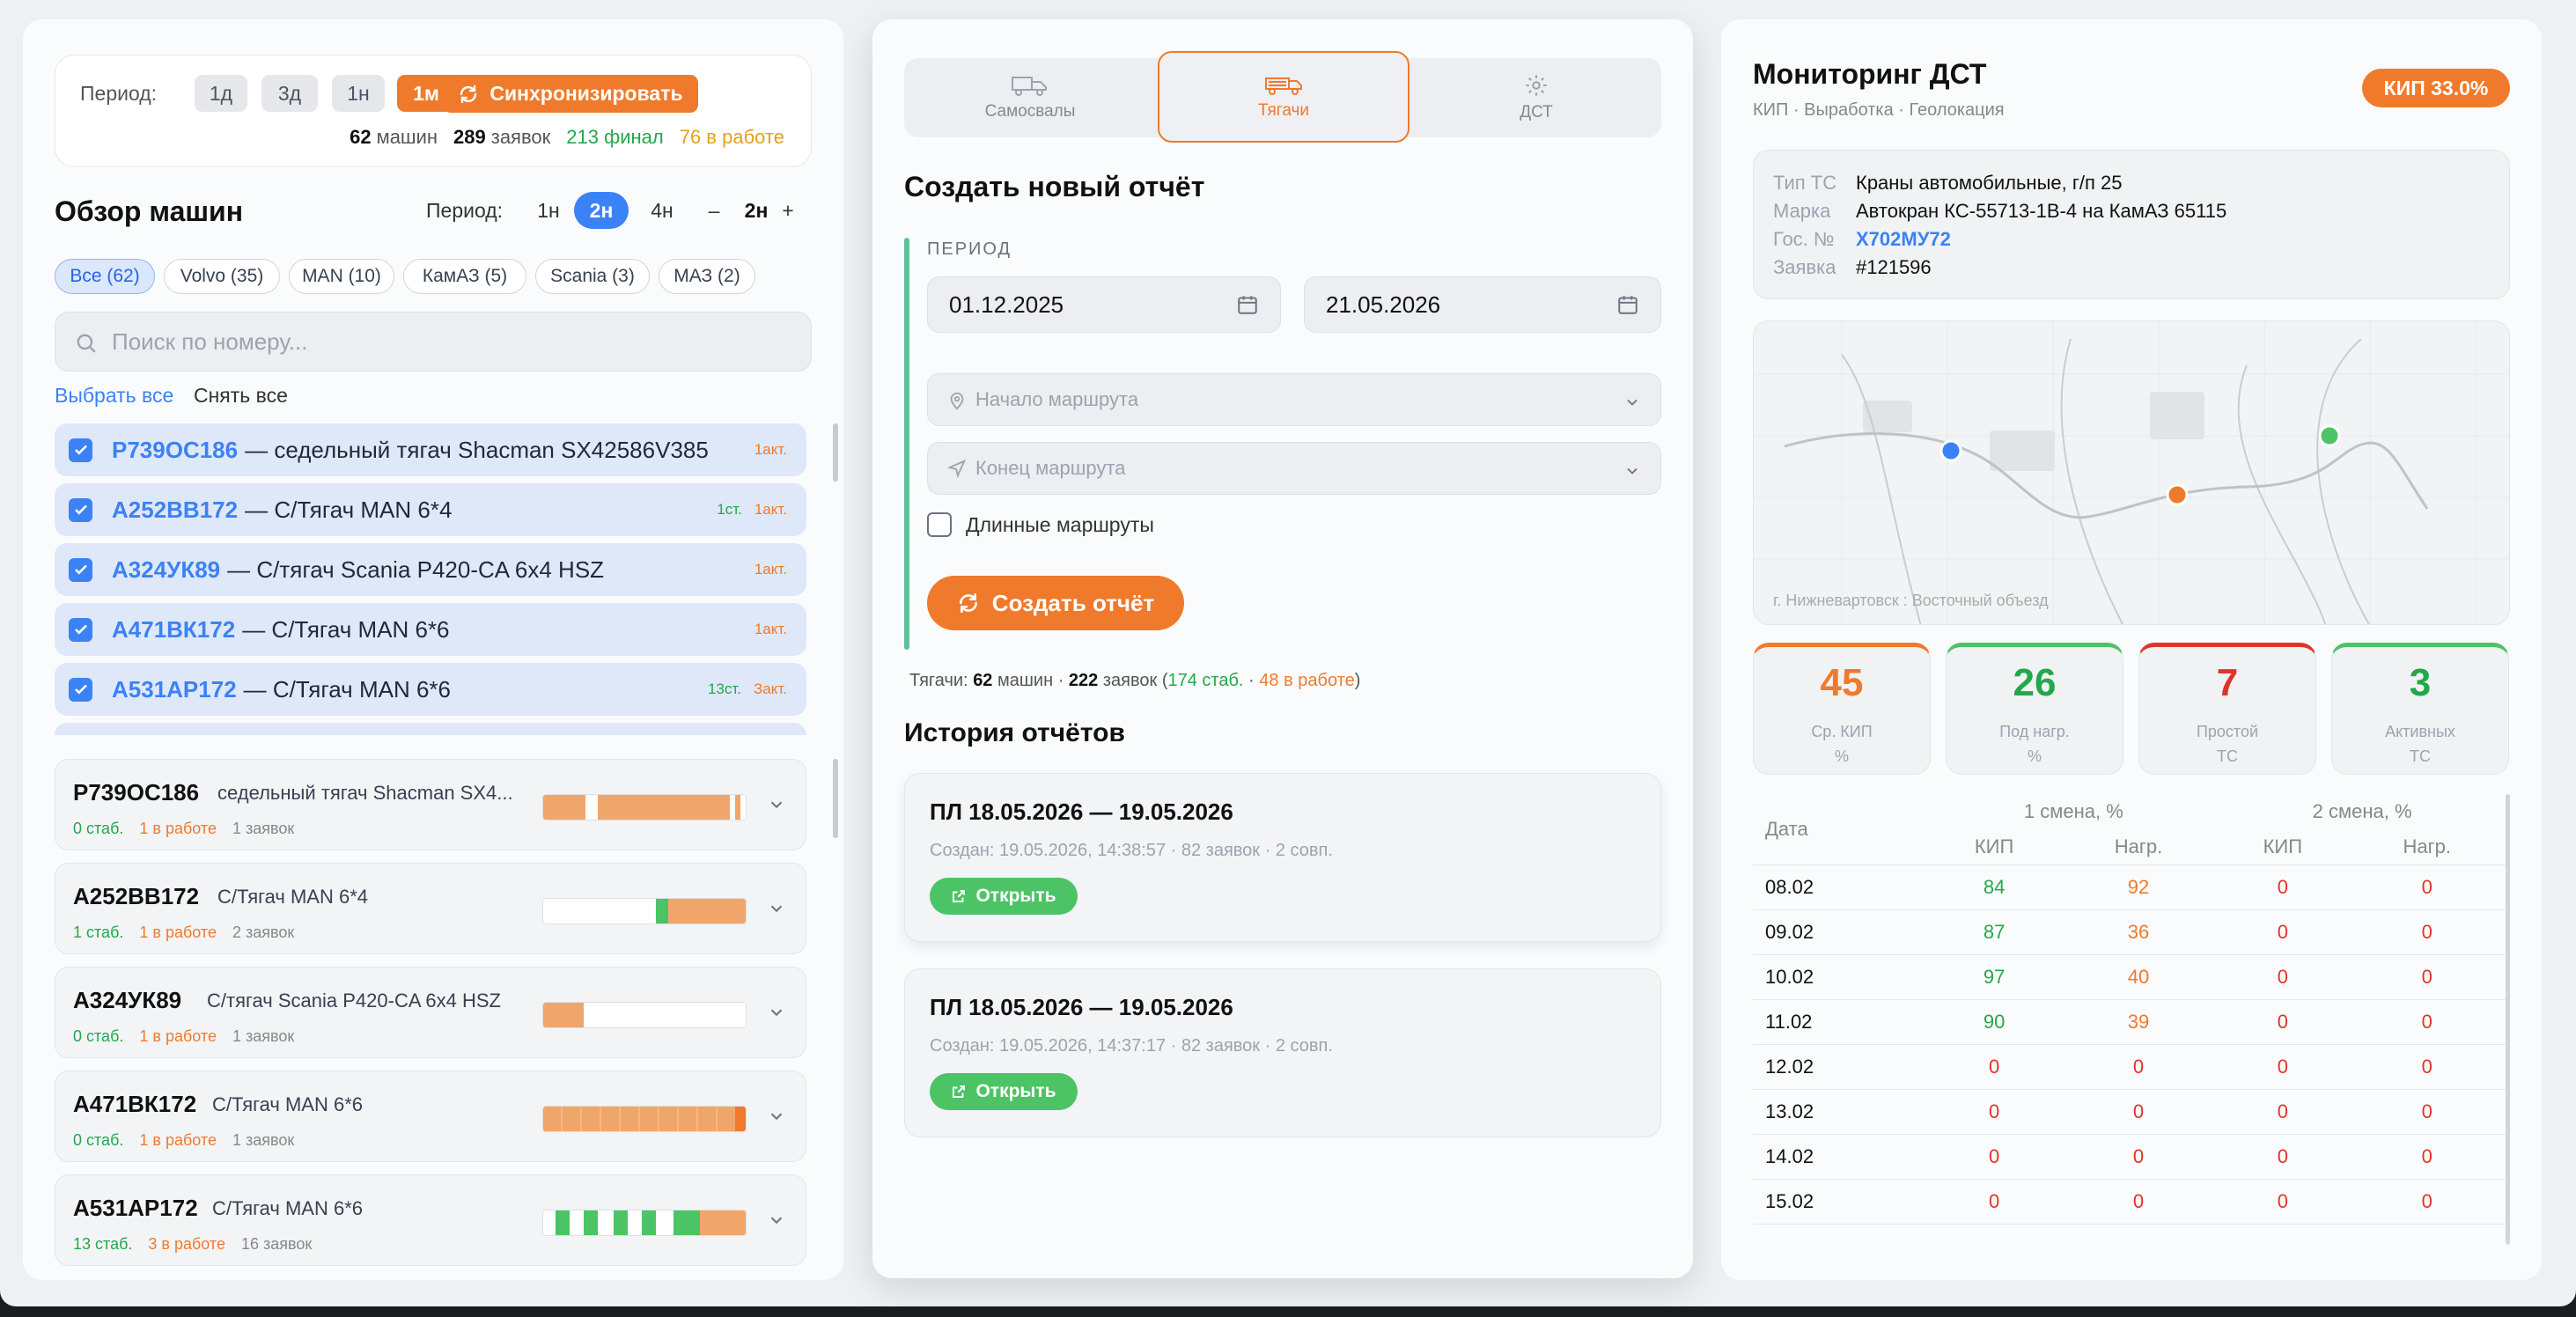  I want to click on sync-label: Синхронизировать, so click(586, 94).